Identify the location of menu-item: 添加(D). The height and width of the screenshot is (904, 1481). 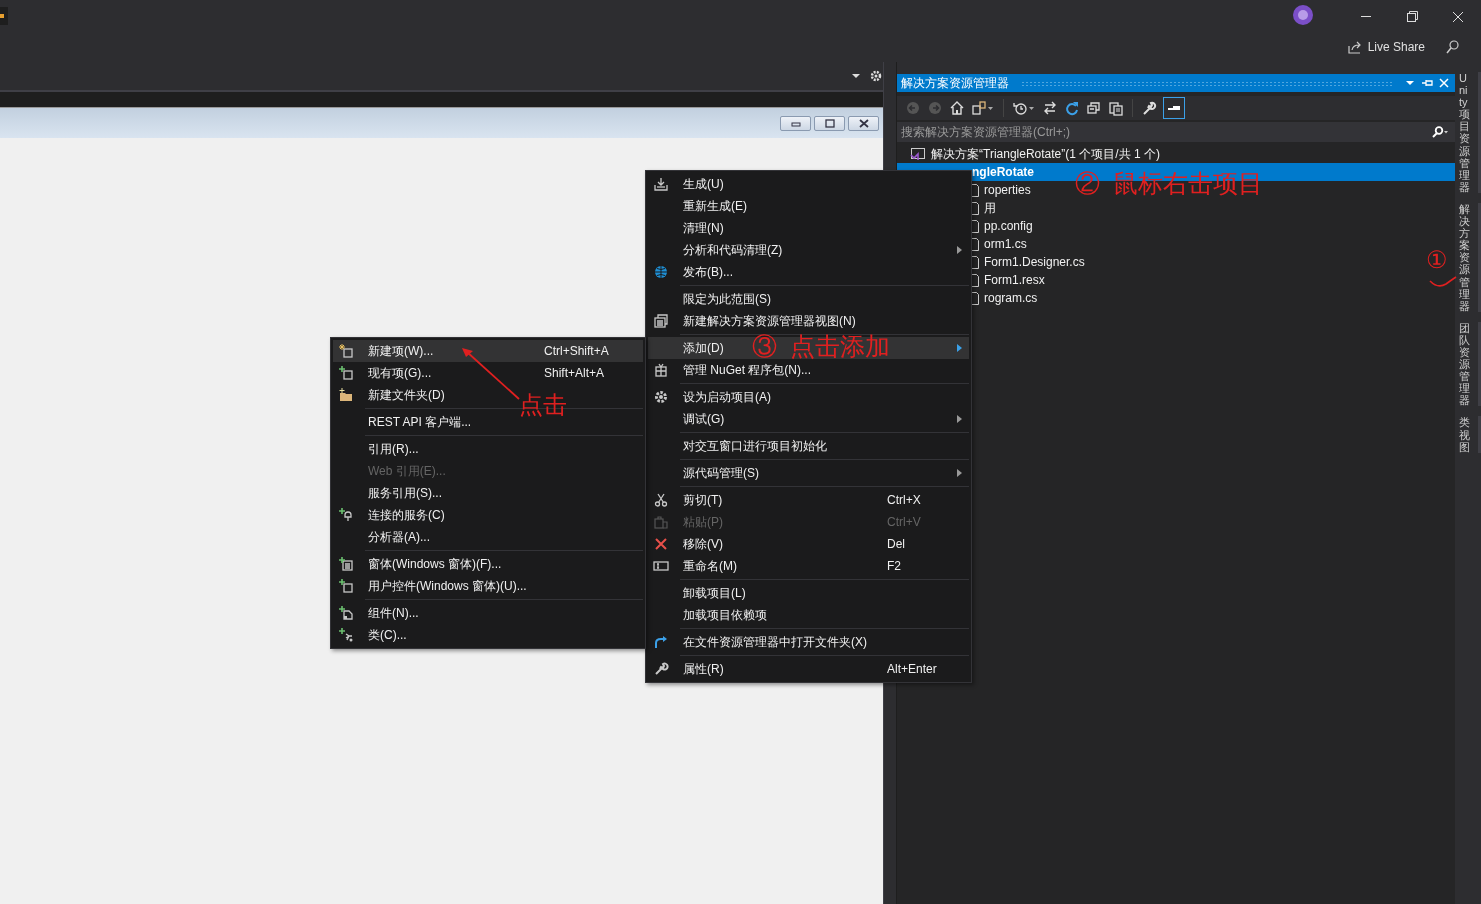
(703, 347).